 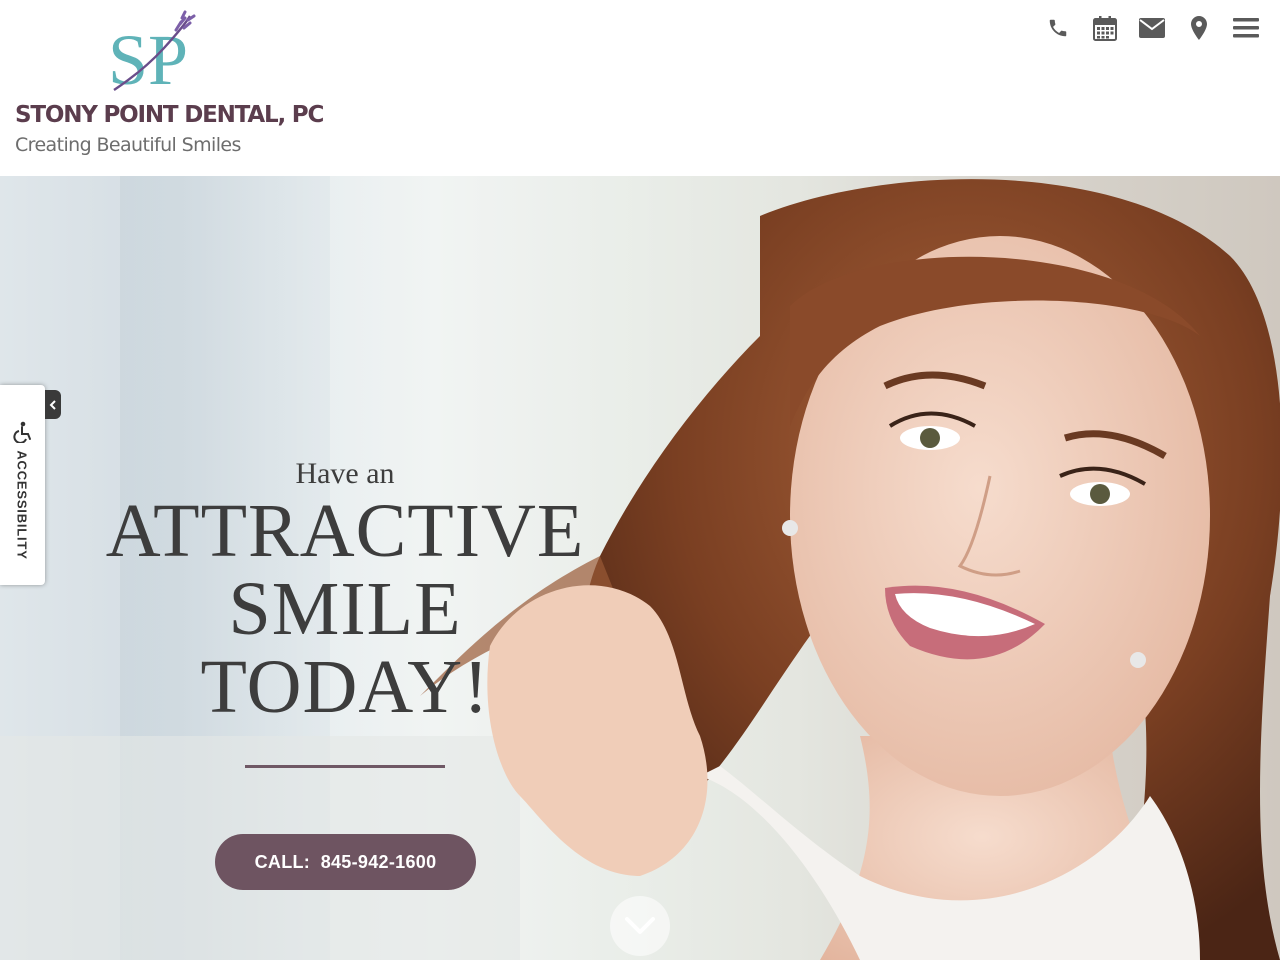 I want to click on accessibility-toggle, so click(x=53, y=404).